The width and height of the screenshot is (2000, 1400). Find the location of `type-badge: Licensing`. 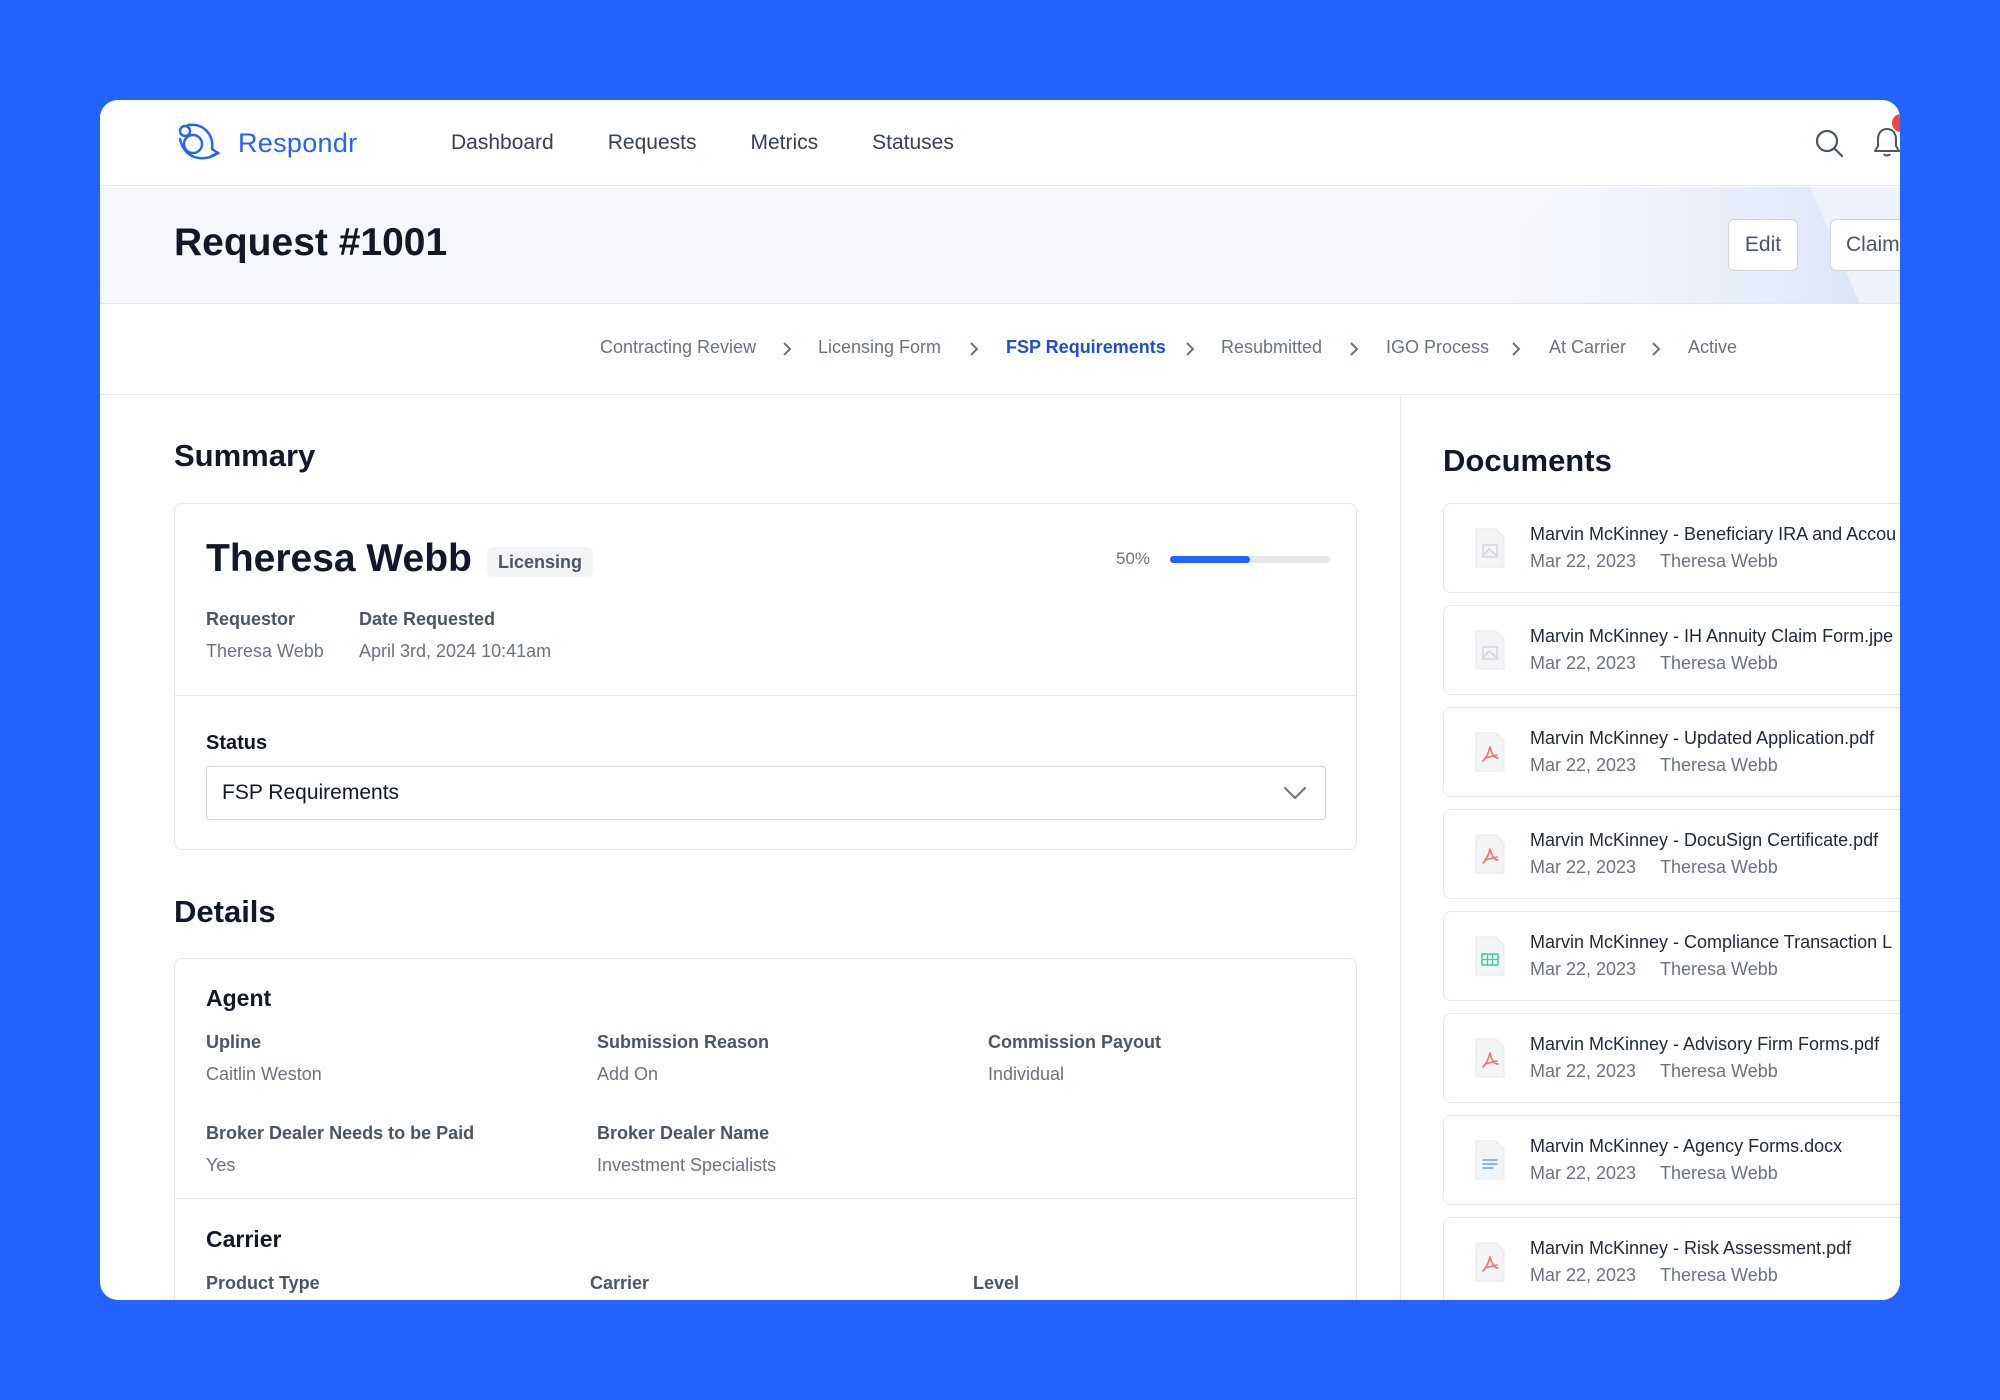

type-badge: Licensing is located at coordinates (540, 562).